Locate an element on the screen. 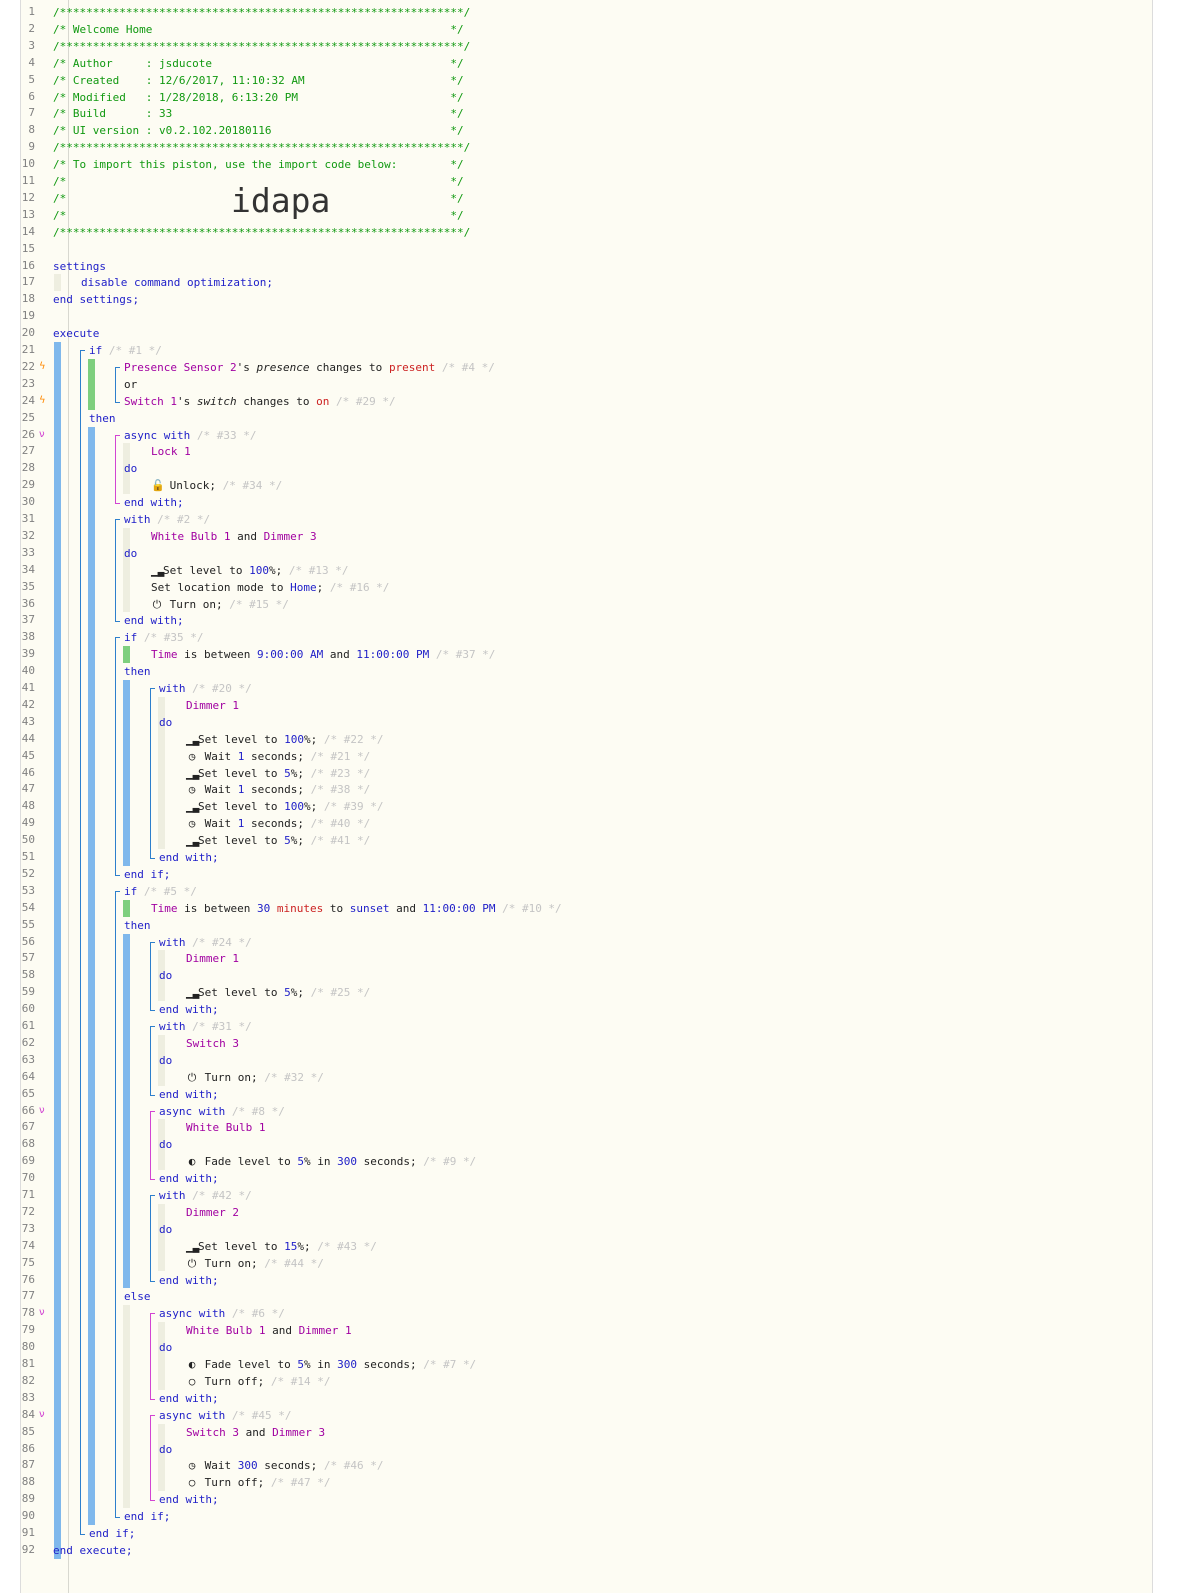 Image resolution: width=1178 pixels, height=1593 pixels. code-line: /* Modified : 1/28/2018, 6:13:20 PM */ is located at coordinates (258, 97).